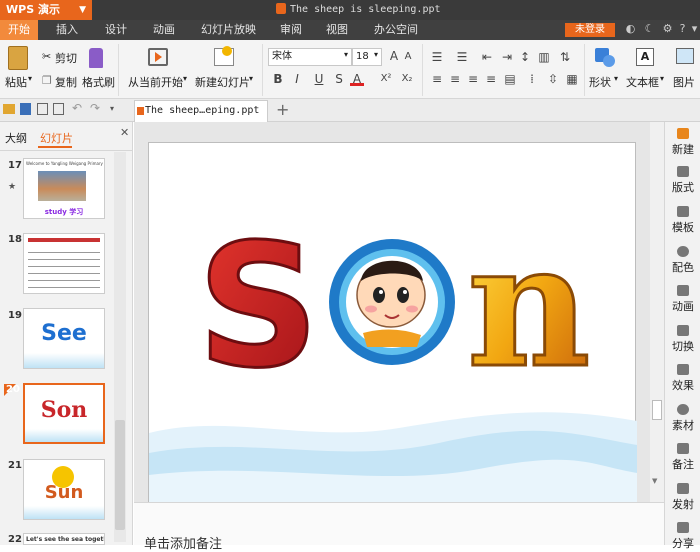 Image resolution: width=700 pixels, height=552 pixels. I want to click on task-materials: 素材, so click(682, 418).